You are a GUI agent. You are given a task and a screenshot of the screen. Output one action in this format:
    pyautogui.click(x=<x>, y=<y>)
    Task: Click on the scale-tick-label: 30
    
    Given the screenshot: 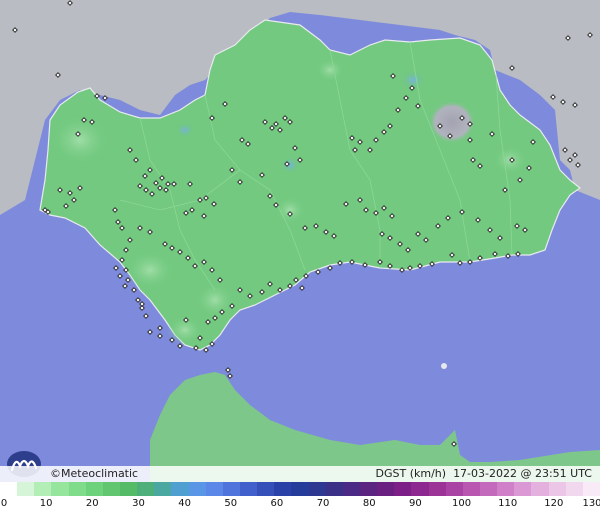 What is the action you would take?
    pyautogui.click(x=138, y=503)
    